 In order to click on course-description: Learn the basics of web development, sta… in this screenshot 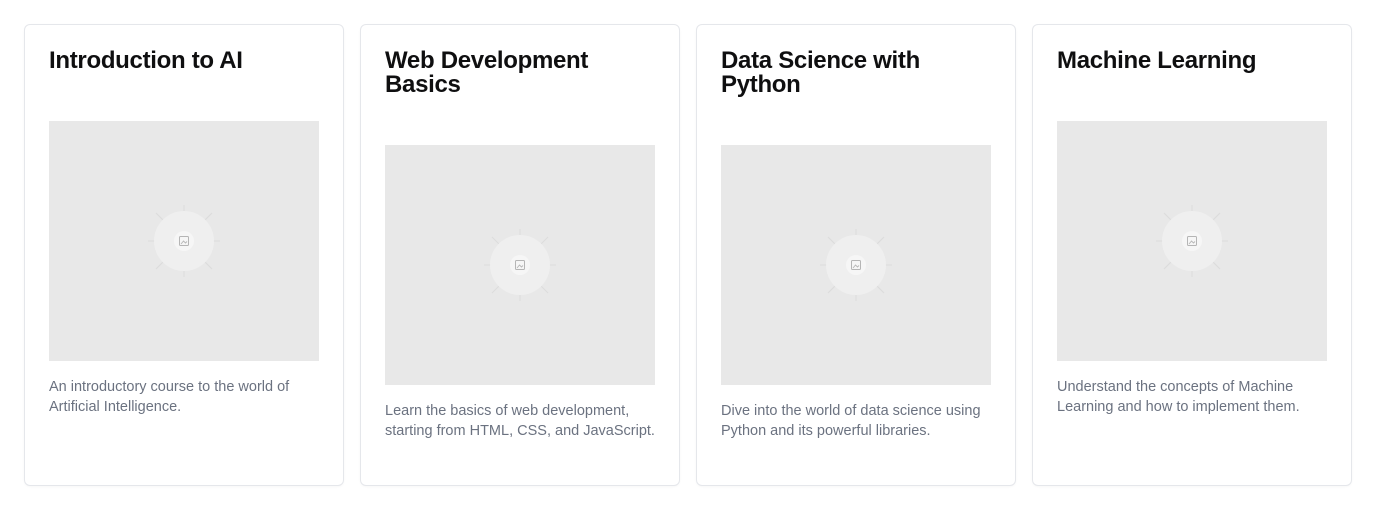, I will do `click(520, 421)`.